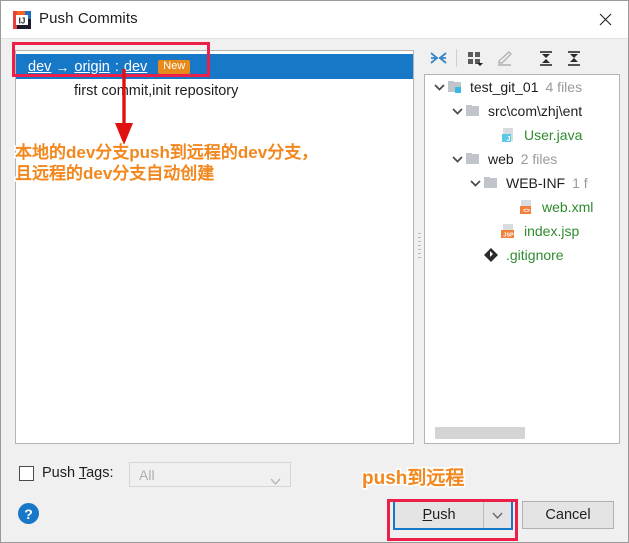 This screenshot has width=629, height=543. I want to click on page-title: Push Commits, so click(88, 18).